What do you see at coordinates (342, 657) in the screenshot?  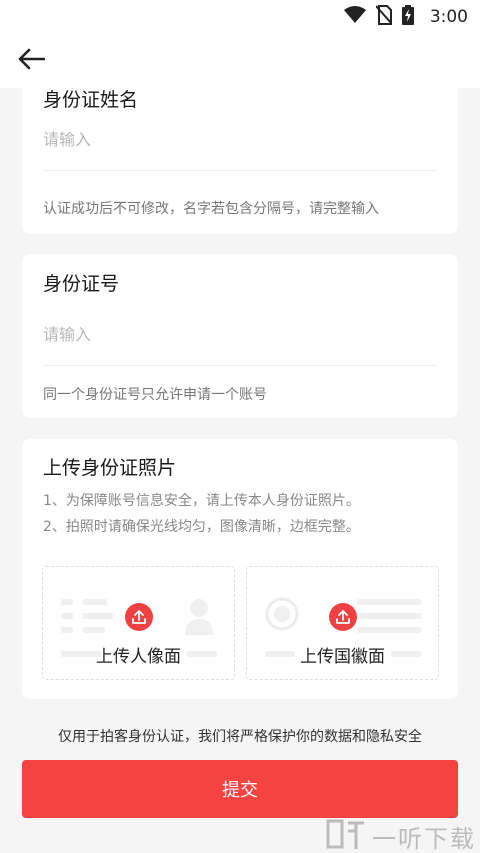 I see `upload-back-label: 上传国徽面` at bounding box center [342, 657].